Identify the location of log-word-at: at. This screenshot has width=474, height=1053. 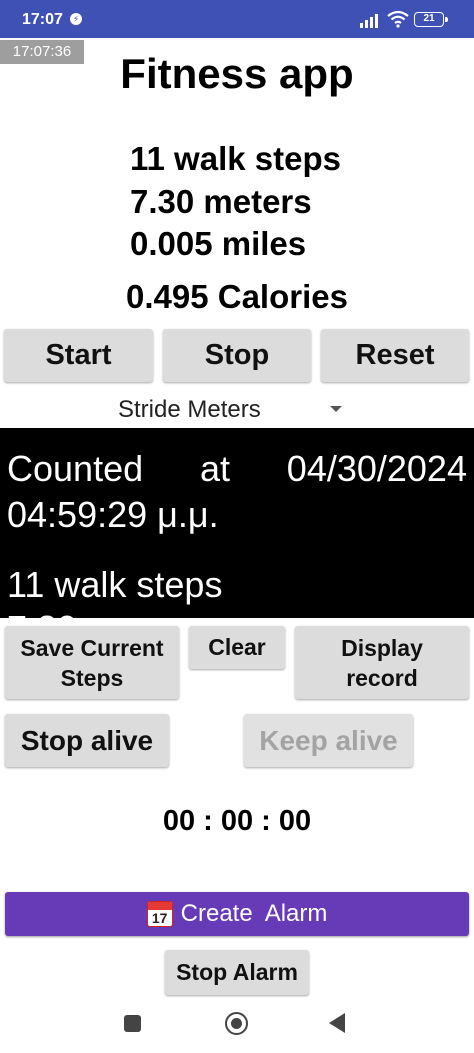
(214, 468).